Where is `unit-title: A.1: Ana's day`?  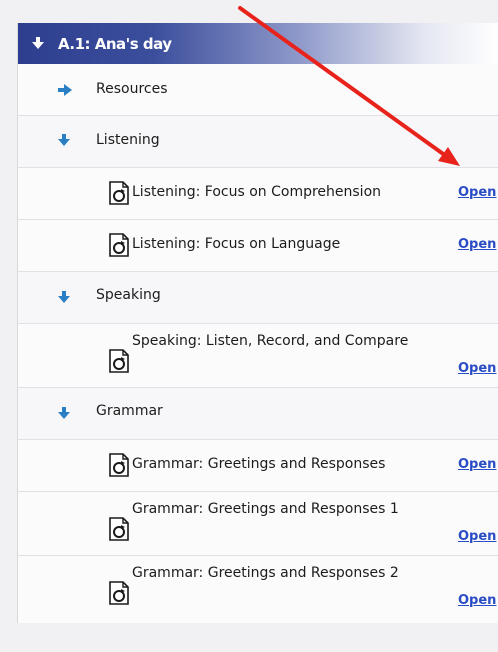 unit-title: A.1: Ana's day is located at coordinates (115, 43).